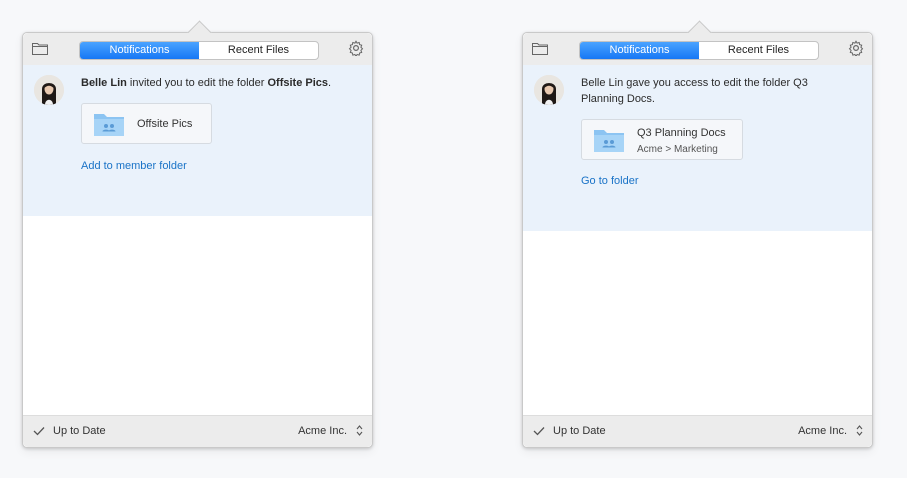 The width and height of the screenshot is (907, 478). What do you see at coordinates (134, 166) in the screenshot?
I see `add-to-member-folder-link: Add to member folder` at bounding box center [134, 166].